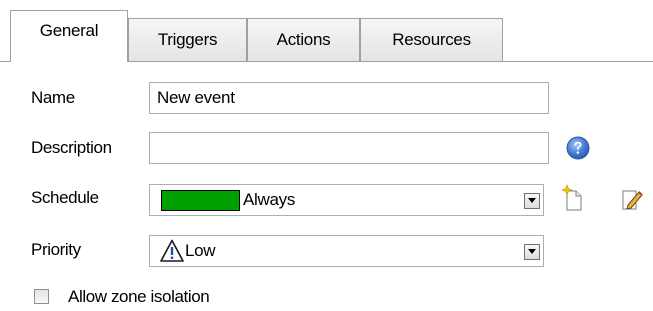 Image resolution: width=653 pixels, height=311 pixels. What do you see at coordinates (41, 296) in the screenshot?
I see `allow-zone-isolation-checkbox` at bounding box center [41, 296].